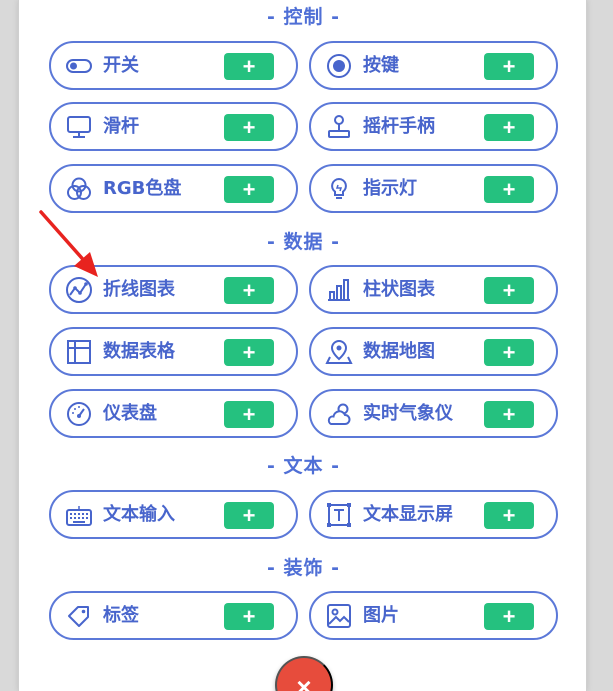 This screenshot has height=691, width=613. What do you see at coordinates (399, 351) in the screenshot?
I see `widget-label: 数据地图` at bounding box center [399, 351].